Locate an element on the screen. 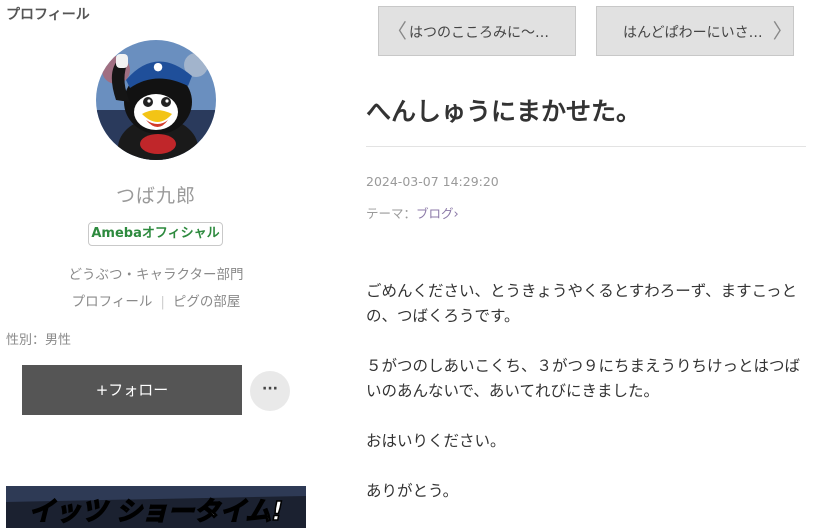  chevron-right-icon: 〉 is located at coordinates (782, 31).